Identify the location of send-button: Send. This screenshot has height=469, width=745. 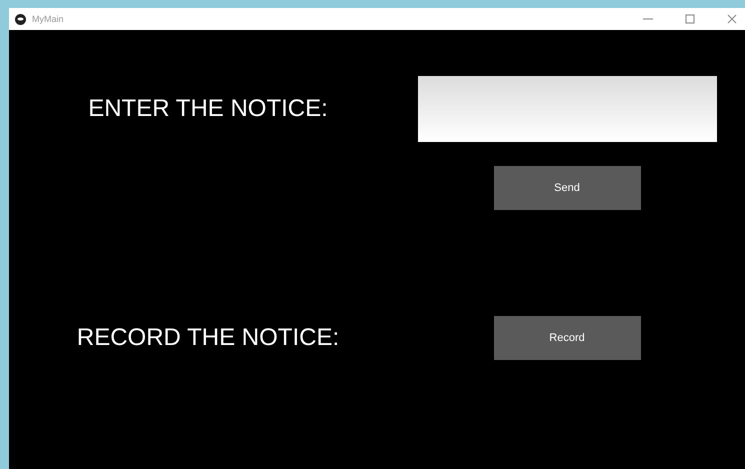
(567, 188).